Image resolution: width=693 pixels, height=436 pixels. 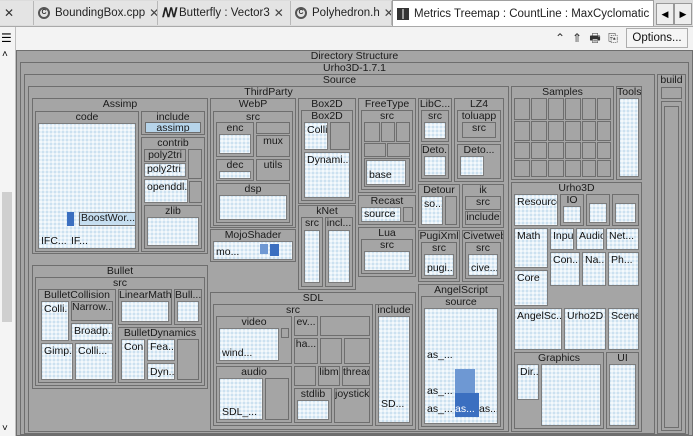 I want to click on treemap-node-freetype: FreeType src base, so click(x=387, y=145).